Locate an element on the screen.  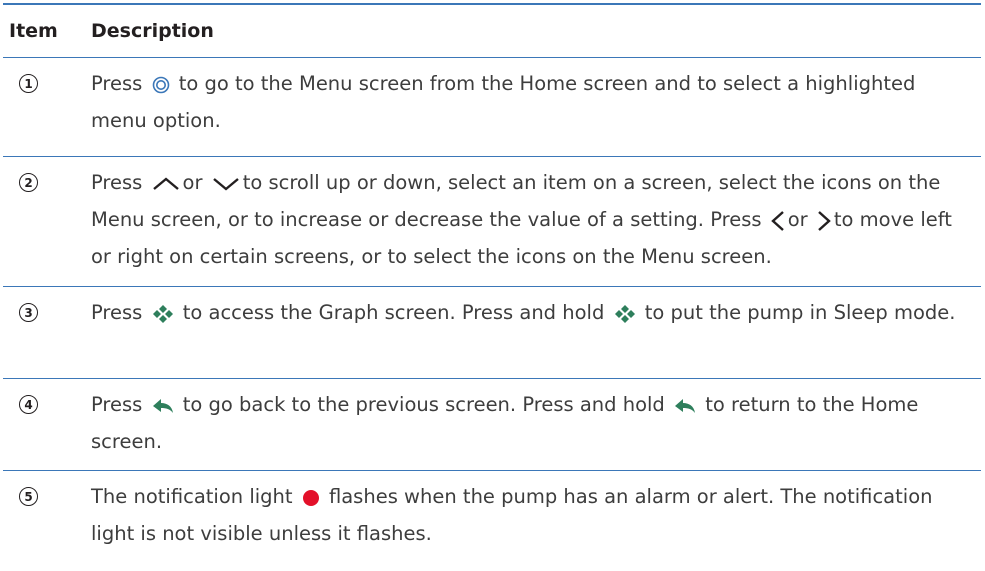
left-arrow-icon is located at coordinates (777, 221).